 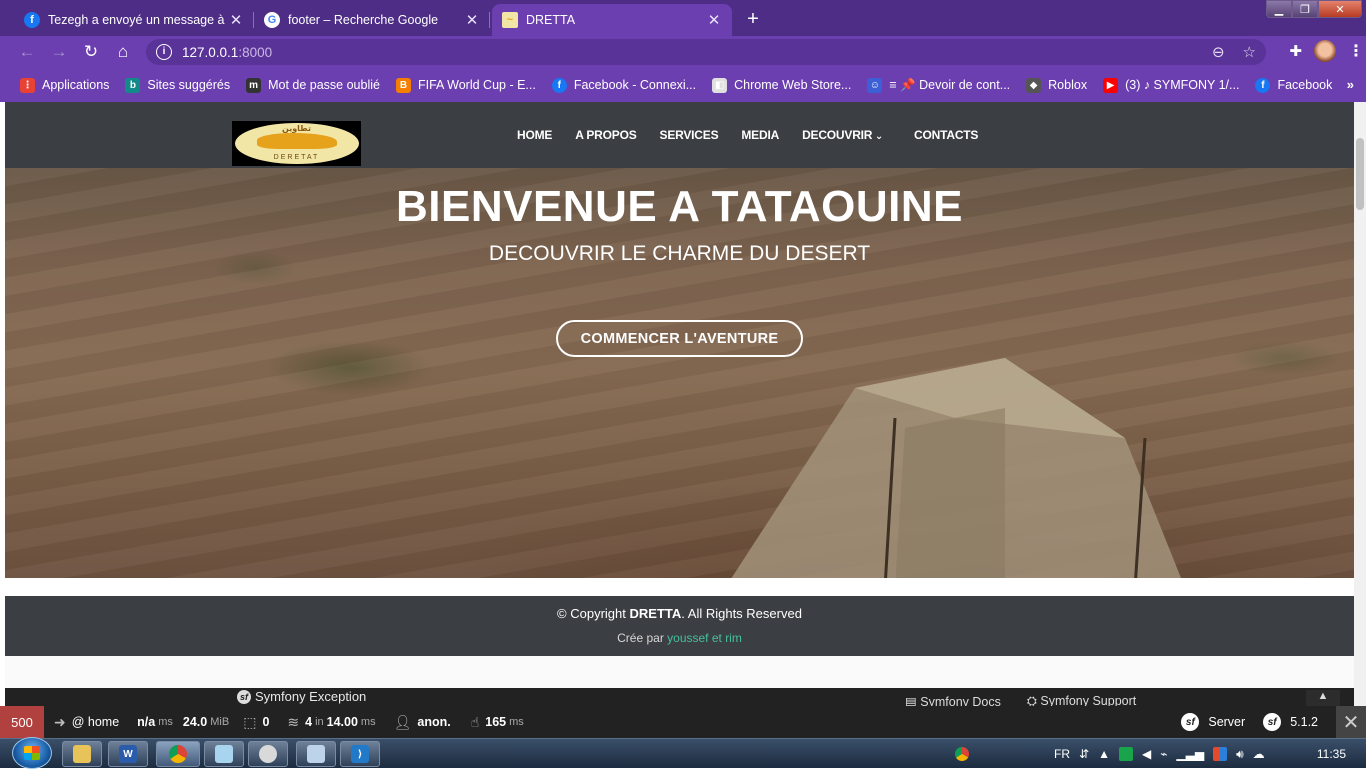 I want to click on bookmarks-overflow-button: », so click(x=1350, y=84).